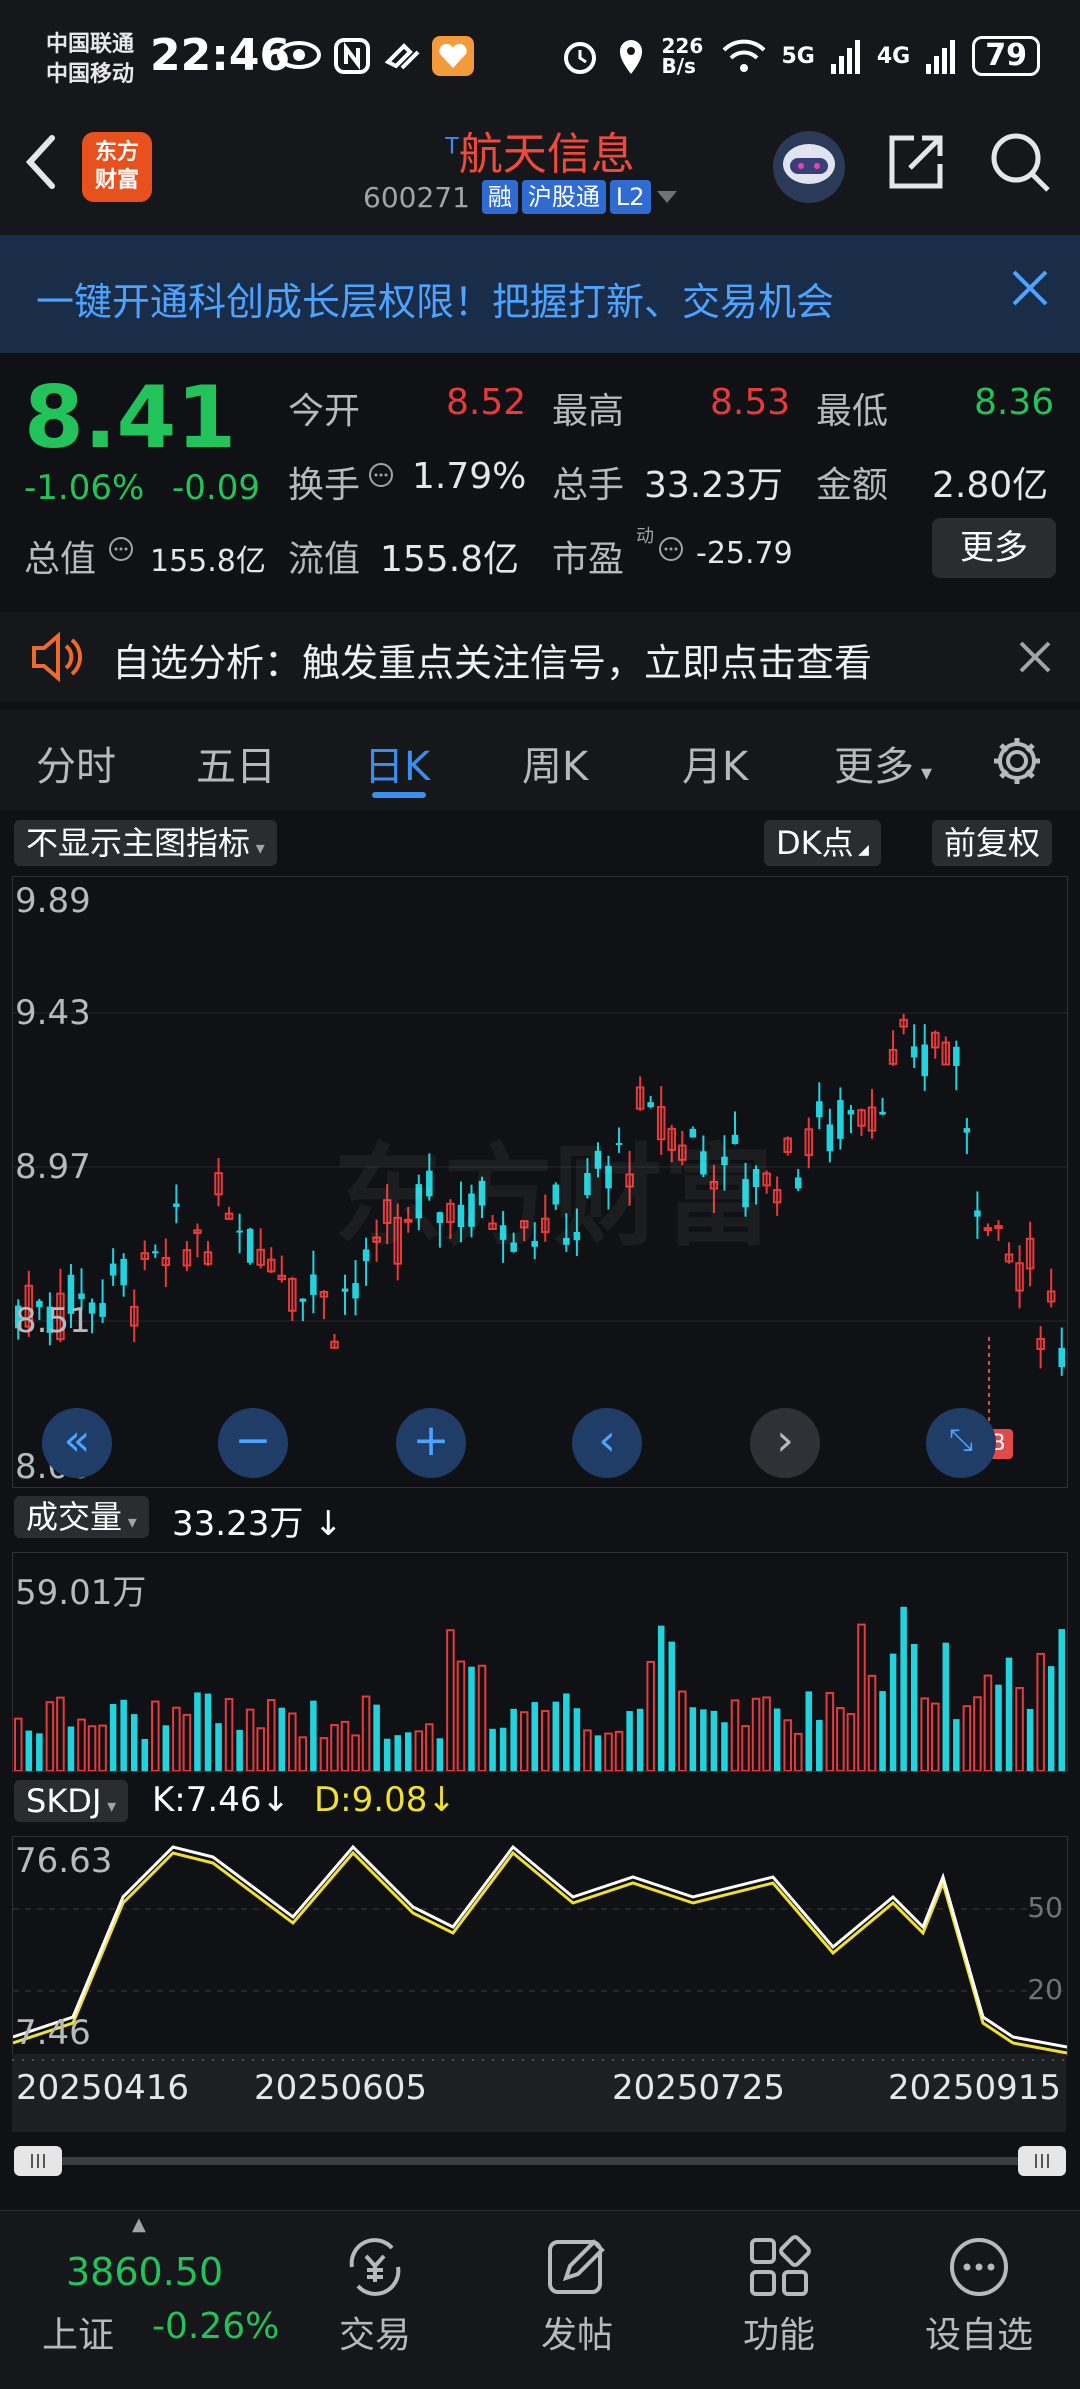 Image resolution: width=1080 pixels, height=2389 pixels. Describe the element at coordinates (64, 1861) in the screenshot. I see `skdj-ymax: 76.63` at that location.